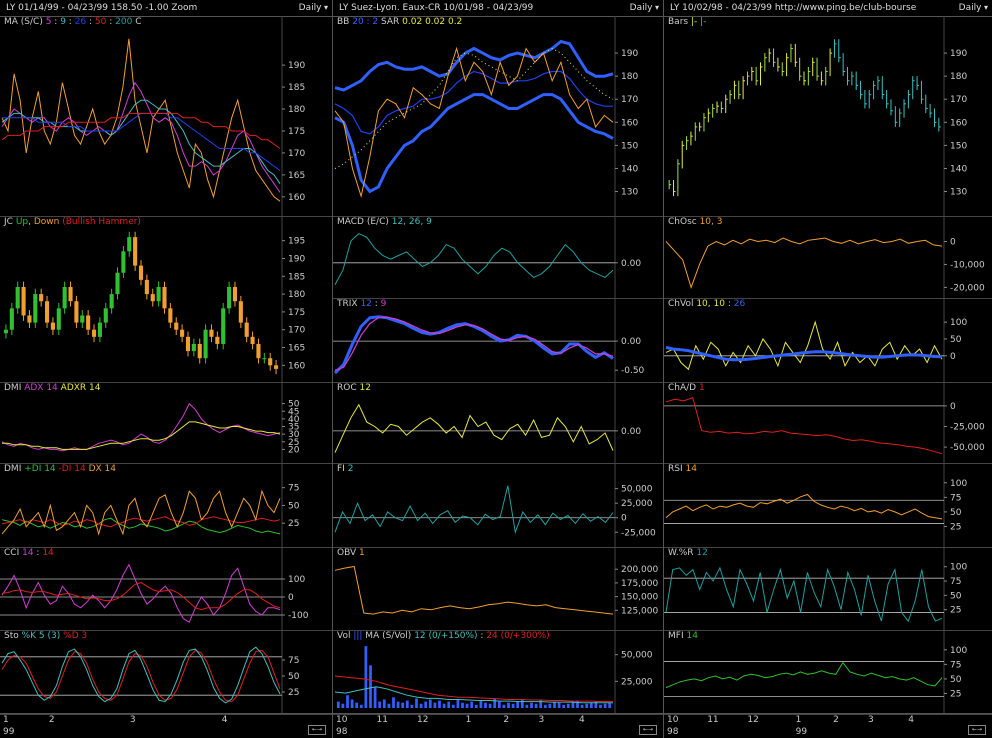 The width and height of the screenshot is (992, 738). I want to click on indicator-panel: 0 -10,000 -20,000 ChOsc 10, 3, so click(828, 257).